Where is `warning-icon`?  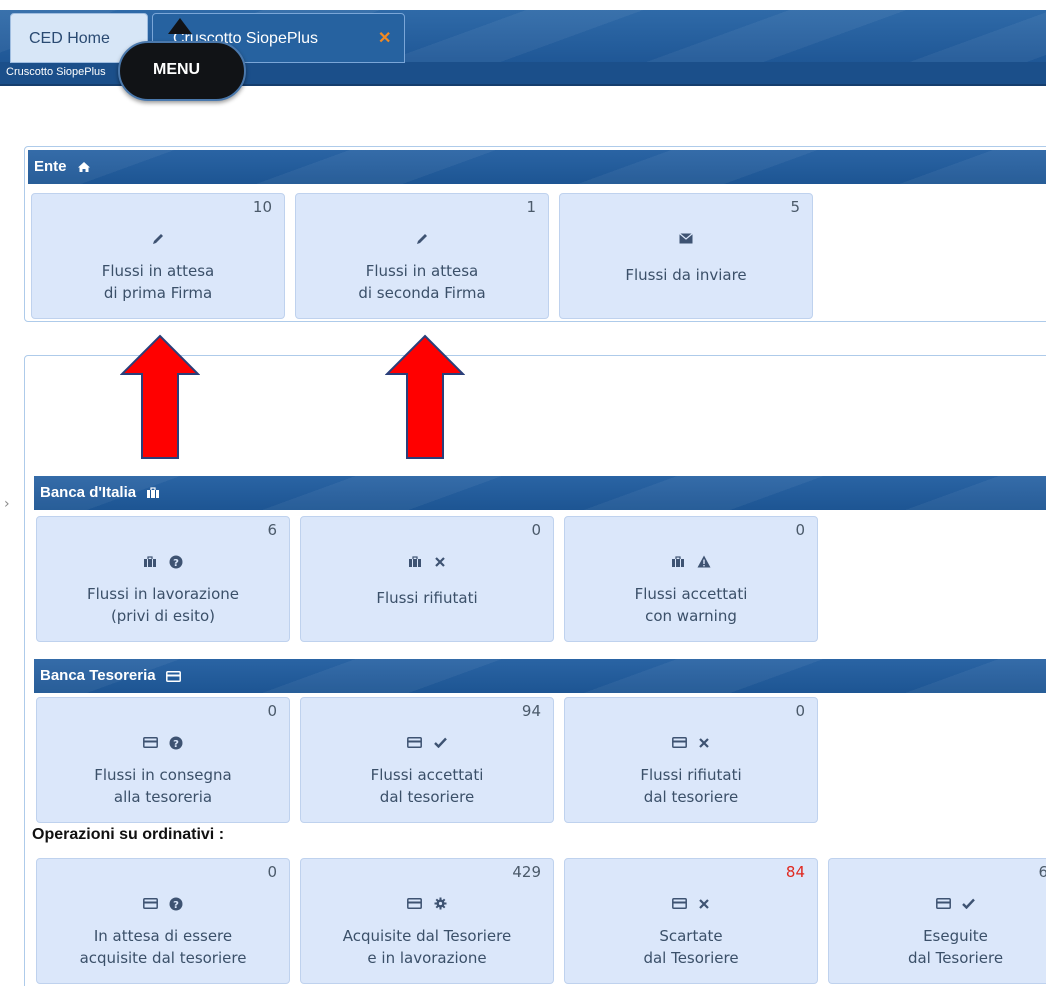 warning-icon is located at coordinates (704, 561).